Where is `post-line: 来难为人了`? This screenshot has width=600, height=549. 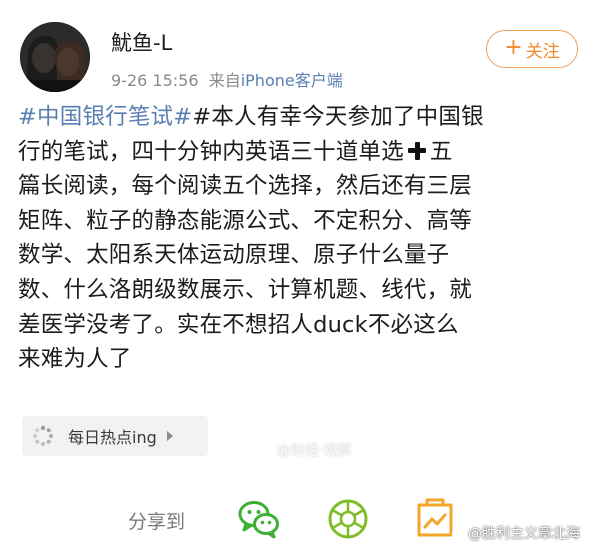
post-line: 来难为人了 is located at coordinates (75, 359).